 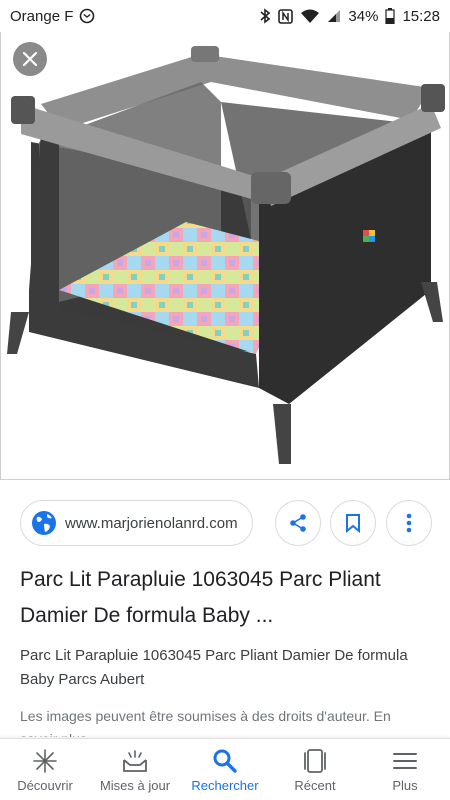 I want to click on nav-recent: Récent, so click(x=315, y=769).